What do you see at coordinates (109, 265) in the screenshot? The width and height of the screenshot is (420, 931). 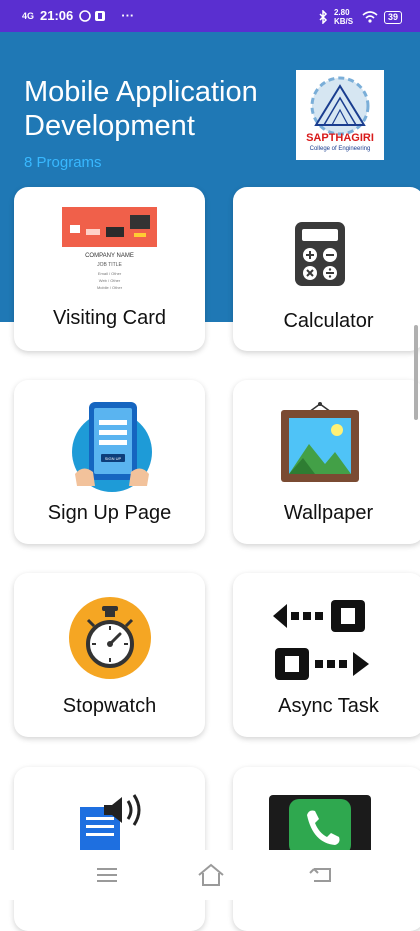 I see `card-job-title: JOB TITLE` at bounding box center [109, 265].